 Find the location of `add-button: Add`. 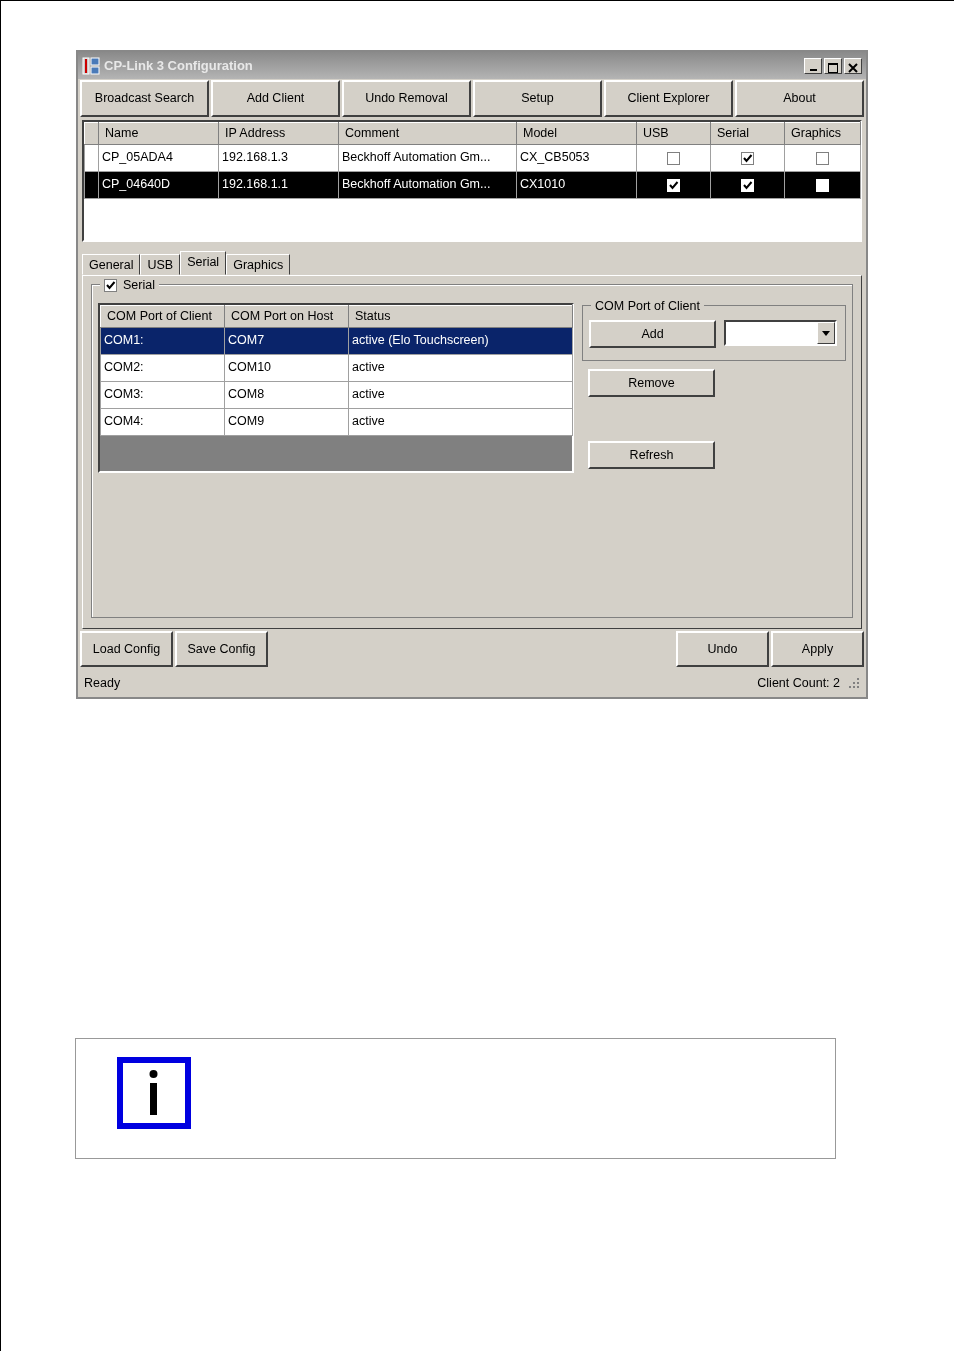

add-button: Add is located at coordinates (652, 334).